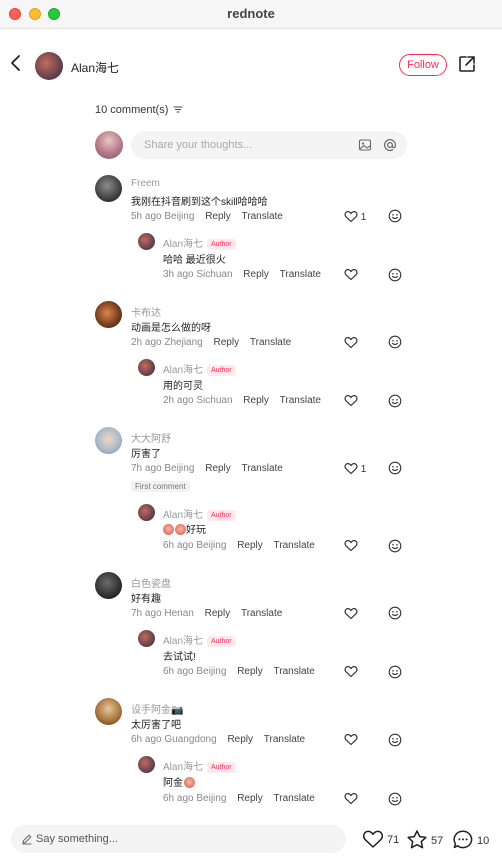 The height and width of the screenshot is (859, 502). Describe the element at coordinates (221, 515) in the screenshot. I see `author-badge: Author` at that location.